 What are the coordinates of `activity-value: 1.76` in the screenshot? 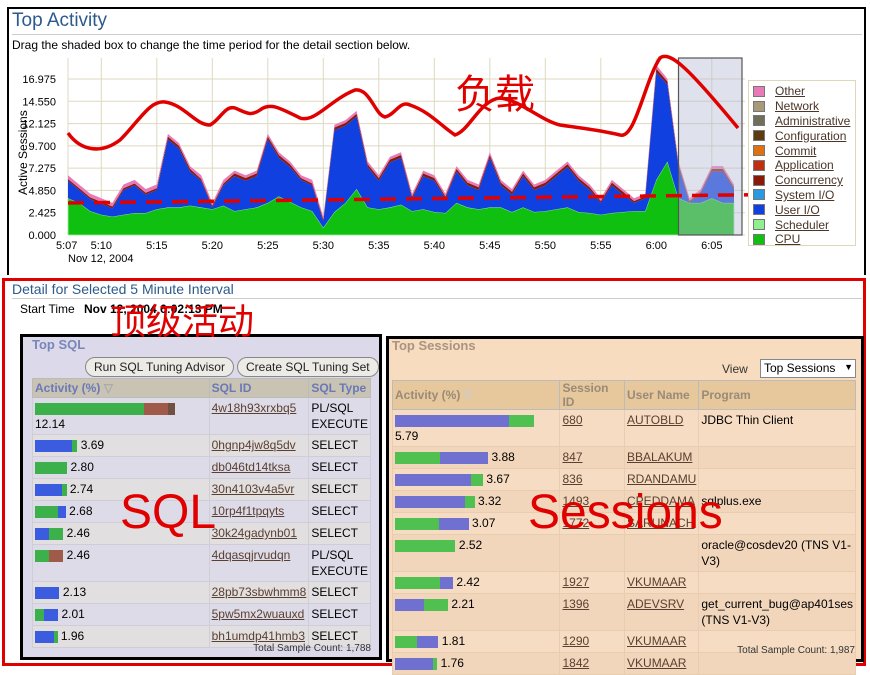 It's located at (452, 663).